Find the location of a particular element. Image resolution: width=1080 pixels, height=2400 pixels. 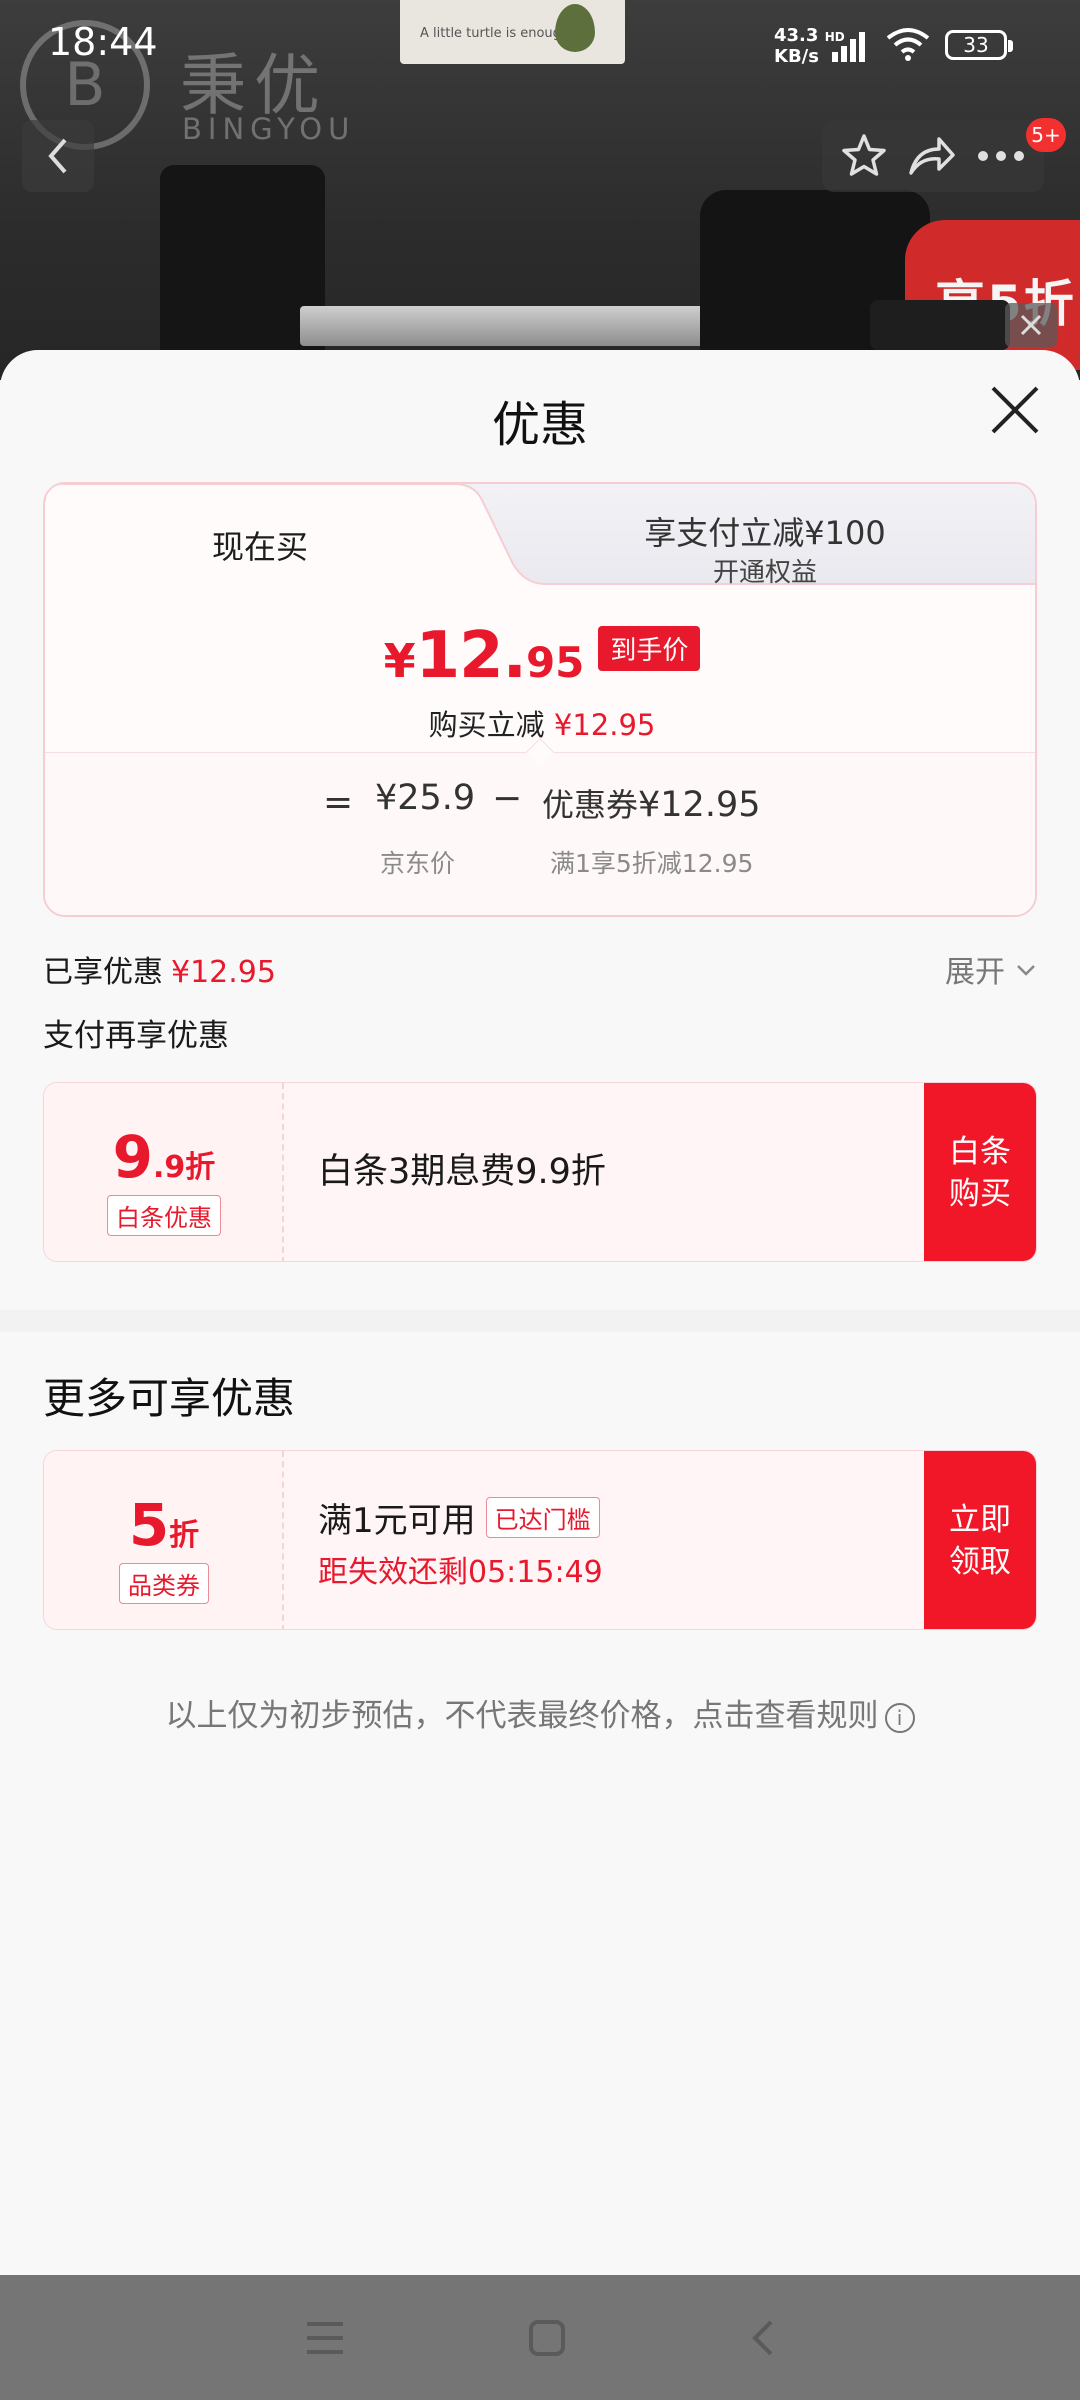

category-discount: 5折 is located at coordinates (164, 1525).